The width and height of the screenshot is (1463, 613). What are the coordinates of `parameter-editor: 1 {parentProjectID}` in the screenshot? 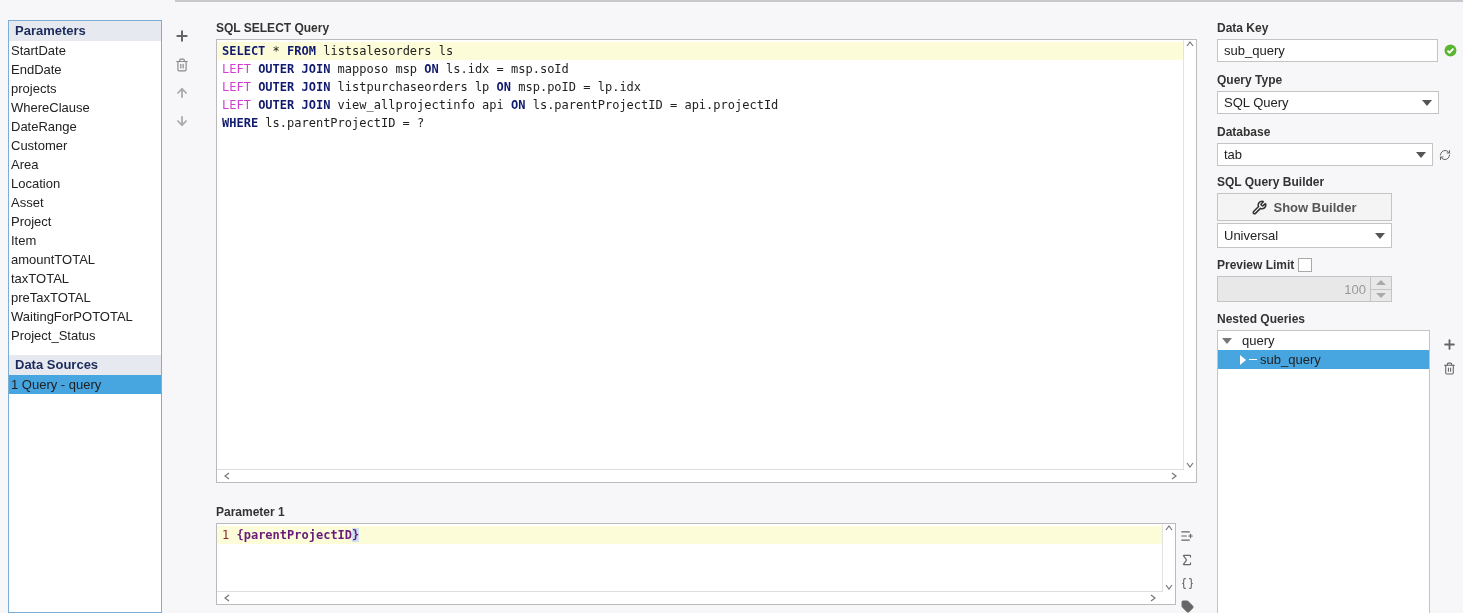 It's located at (696, 564).